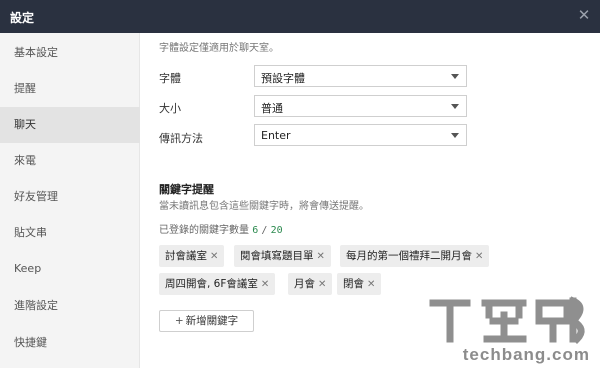  What do you see at coordinates (272, 108) in the screenshot?
I see `size-select-value: 普通` at bounding box center [272, 108].